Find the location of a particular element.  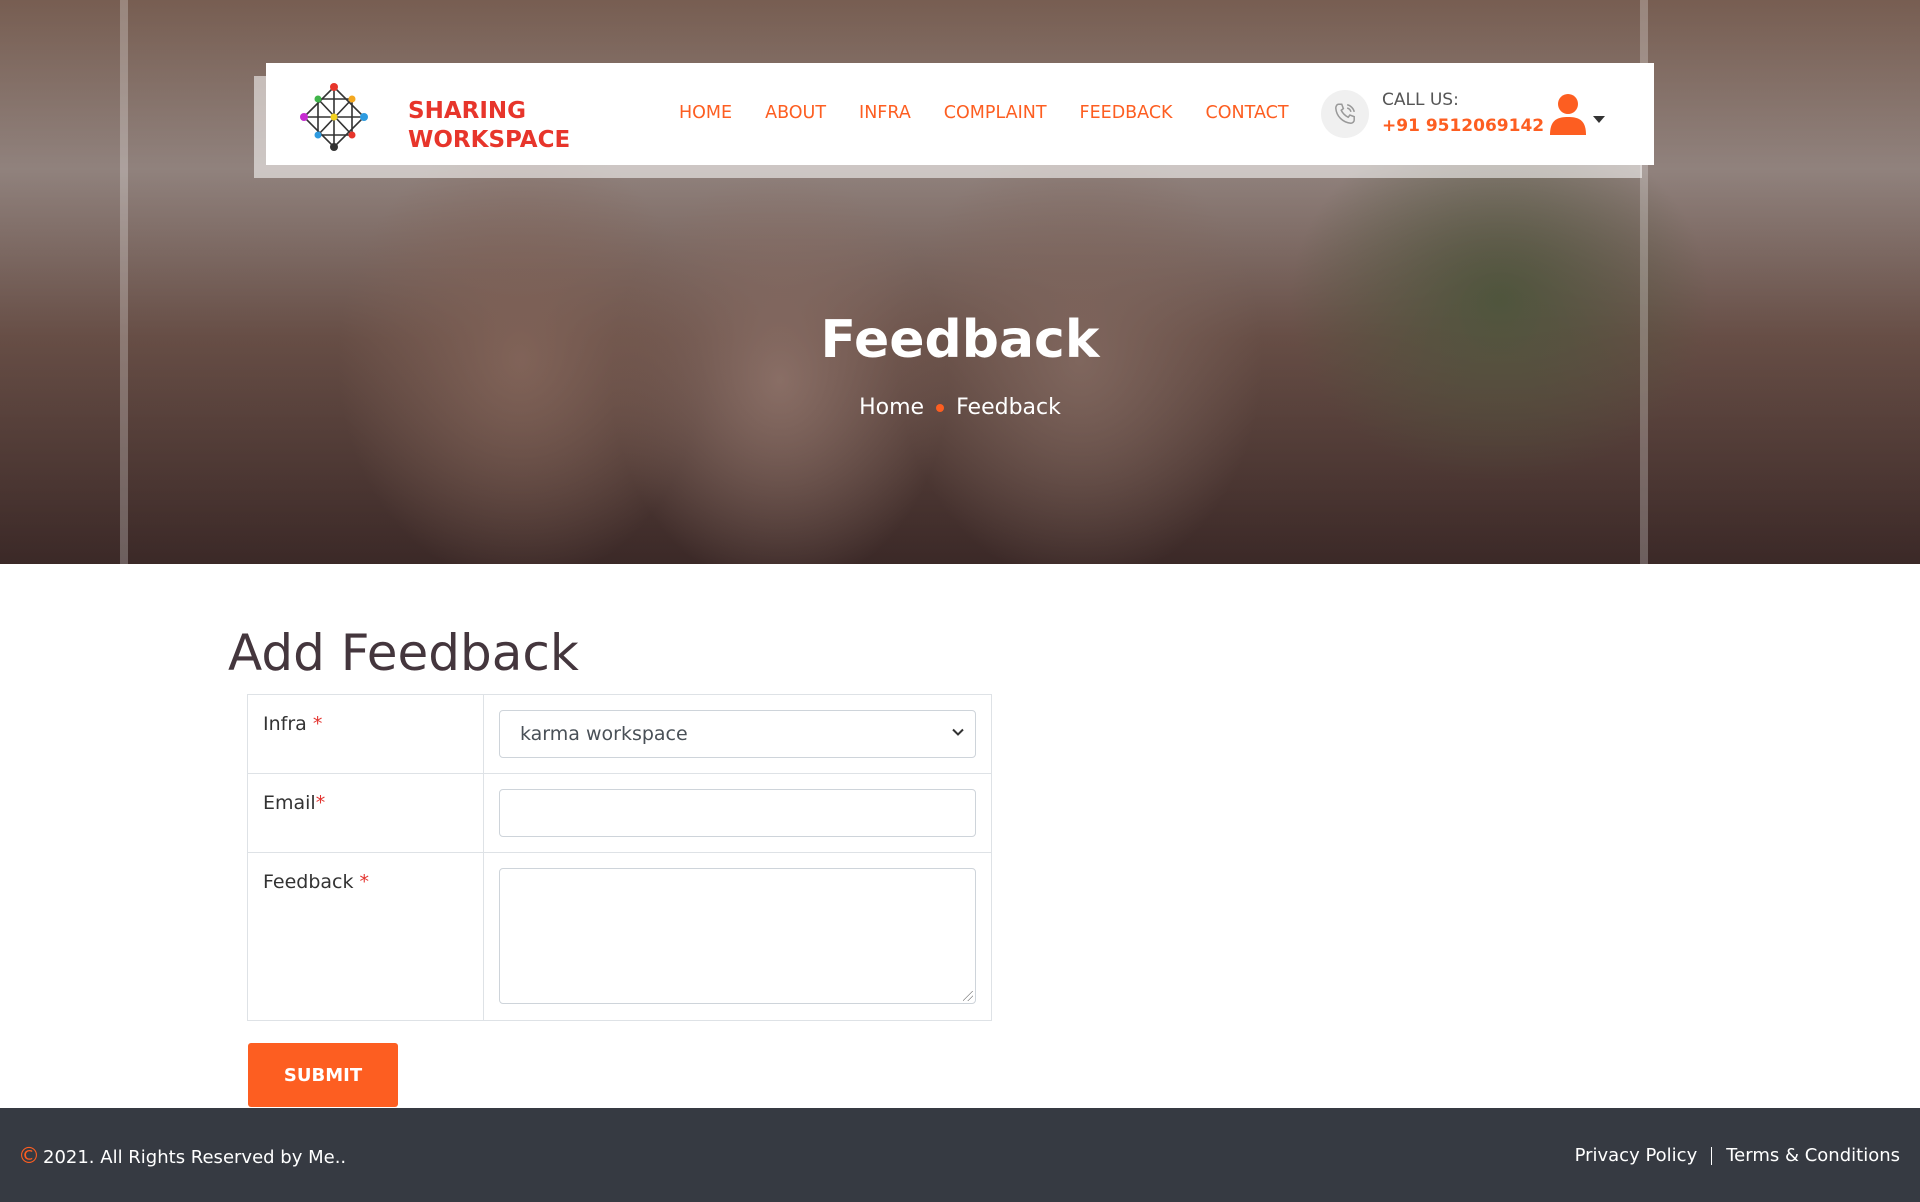

page-title: Feedback is located at coordinates (960, 340).